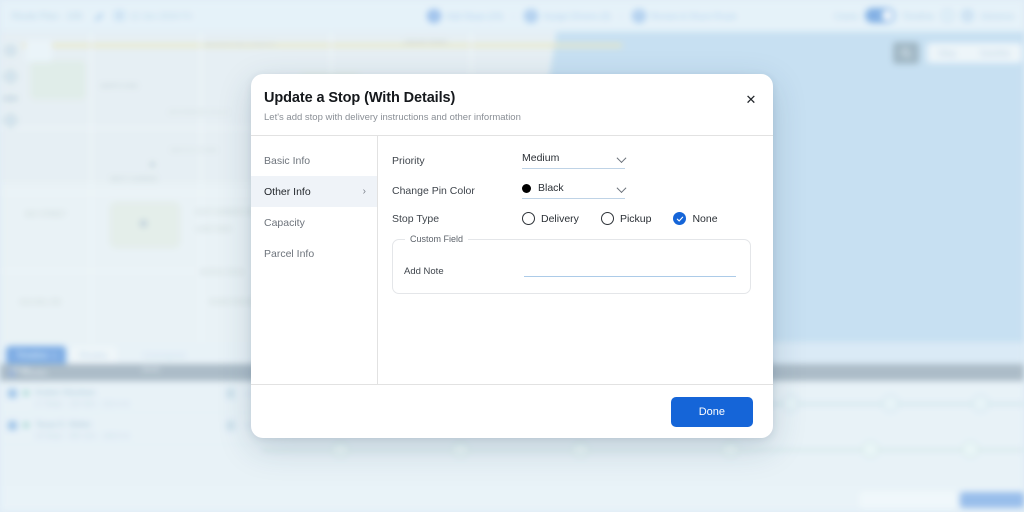 The height and width of the screenshot is (512, 1024). What do you see at coordinates (360, 98) in the screenshot?
I see `page-title: Update a Stop (With Details)` at bounding box center [360, 98].